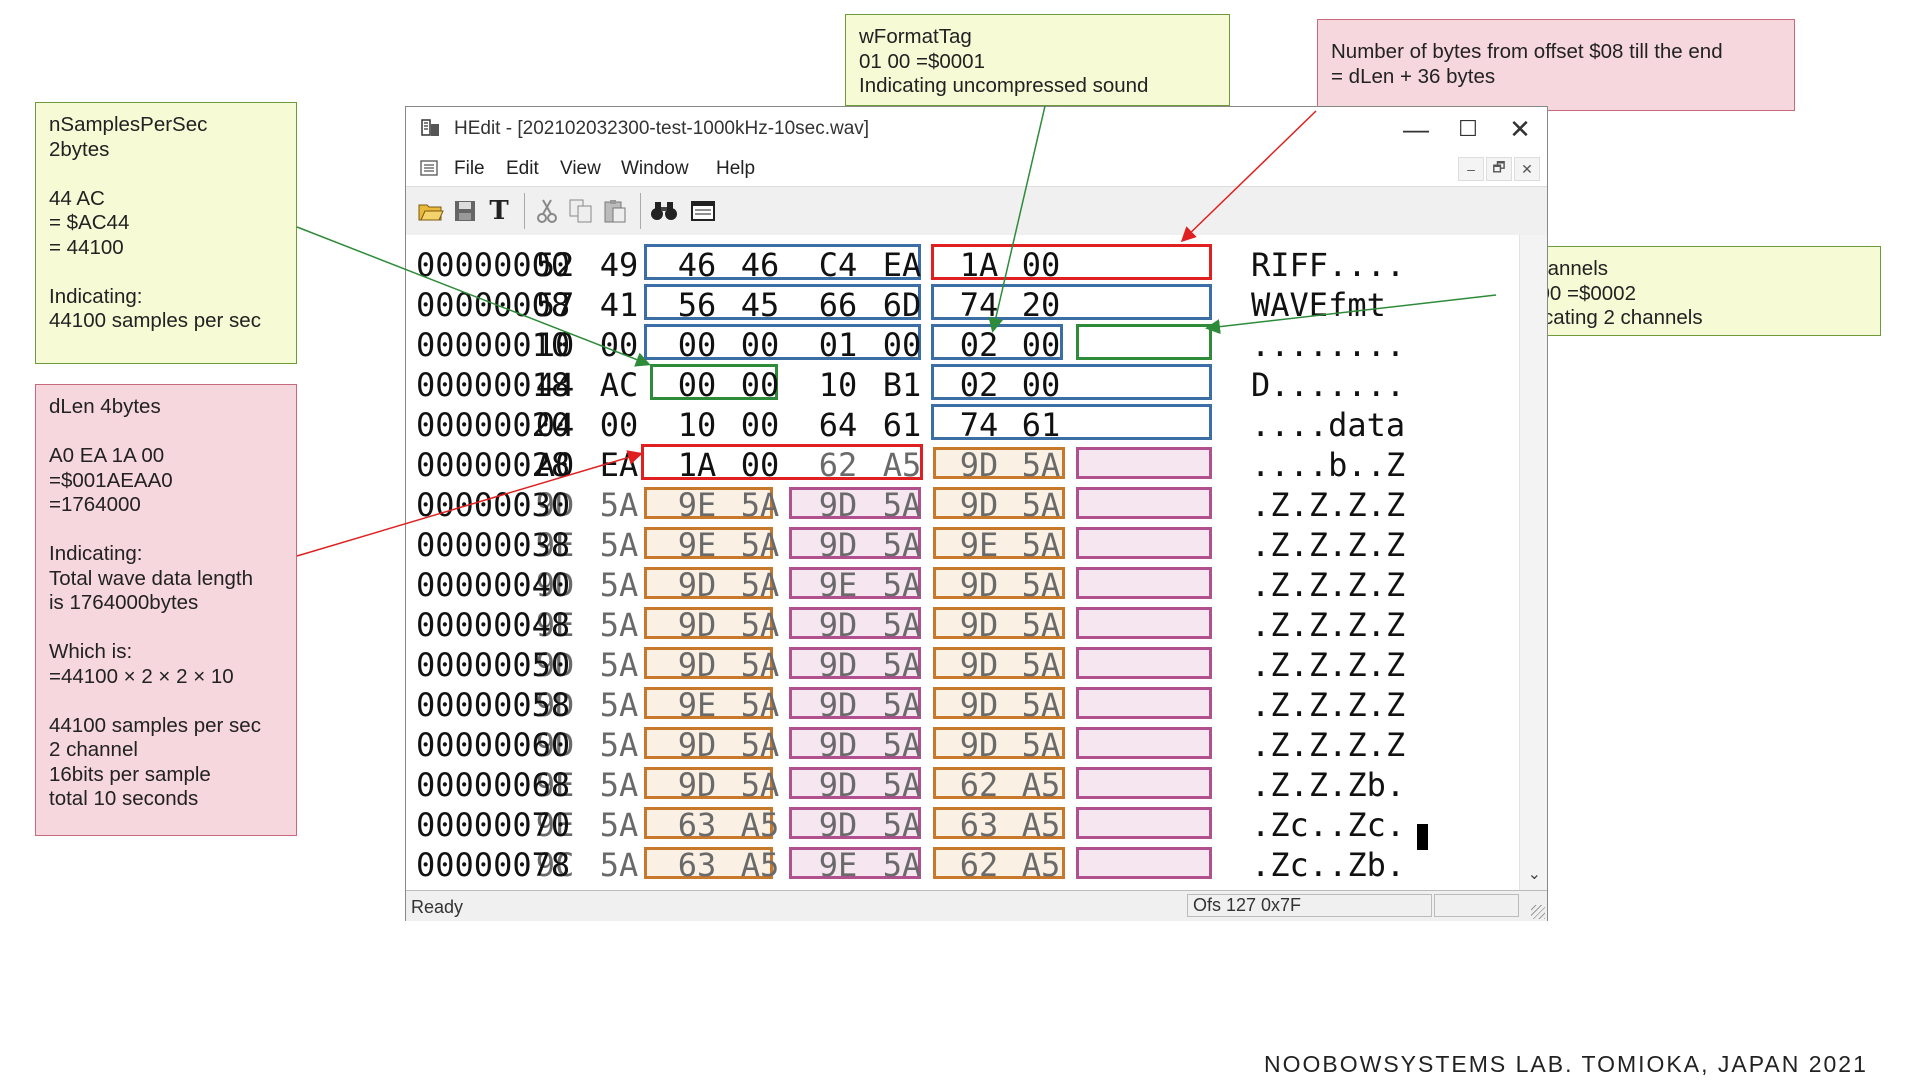 This screenshot has height=1080, width=1920. Describe the element at coordinates (902, 305) in the screenshot. I see `hex-byte: 6D` at that location.